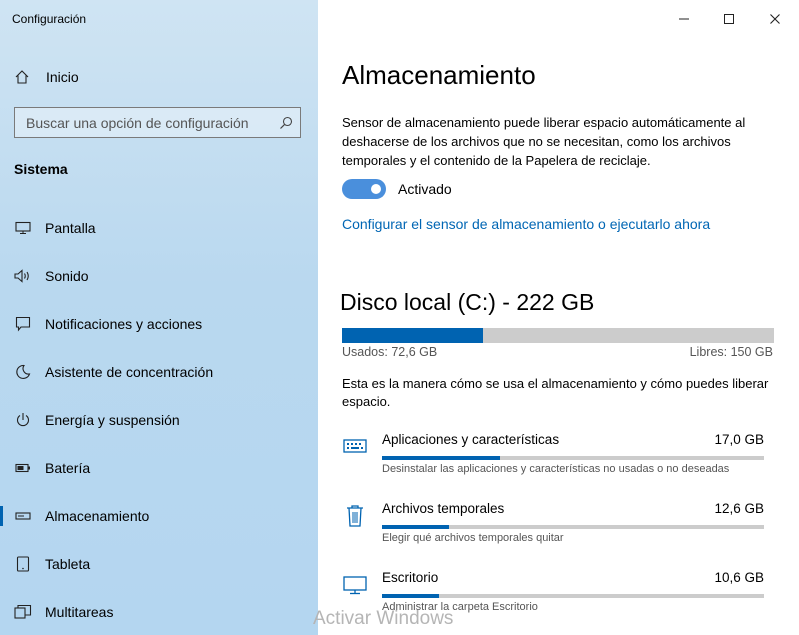  What do you see at coordinates (739, 439) in the screenshot?
I see `category-size: 17,0 GB` at bounding box center [739, 439].